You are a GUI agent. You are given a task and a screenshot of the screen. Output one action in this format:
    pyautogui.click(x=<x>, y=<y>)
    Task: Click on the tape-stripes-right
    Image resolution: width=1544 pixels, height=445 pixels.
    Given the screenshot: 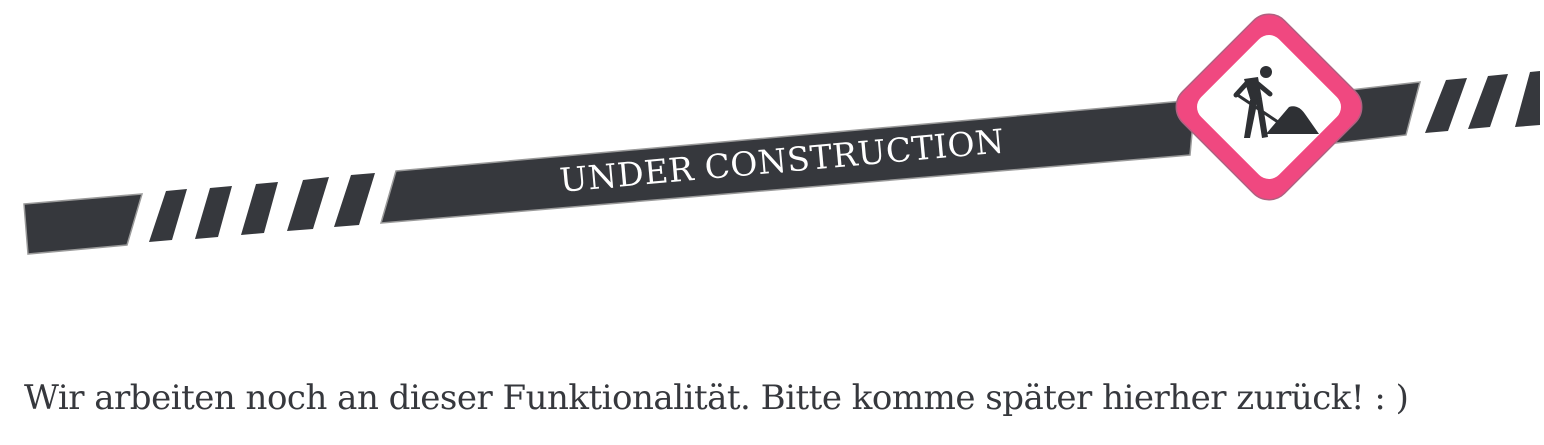 What is the action you would take?
    pyautogui.click(x=1482, y=102)
    